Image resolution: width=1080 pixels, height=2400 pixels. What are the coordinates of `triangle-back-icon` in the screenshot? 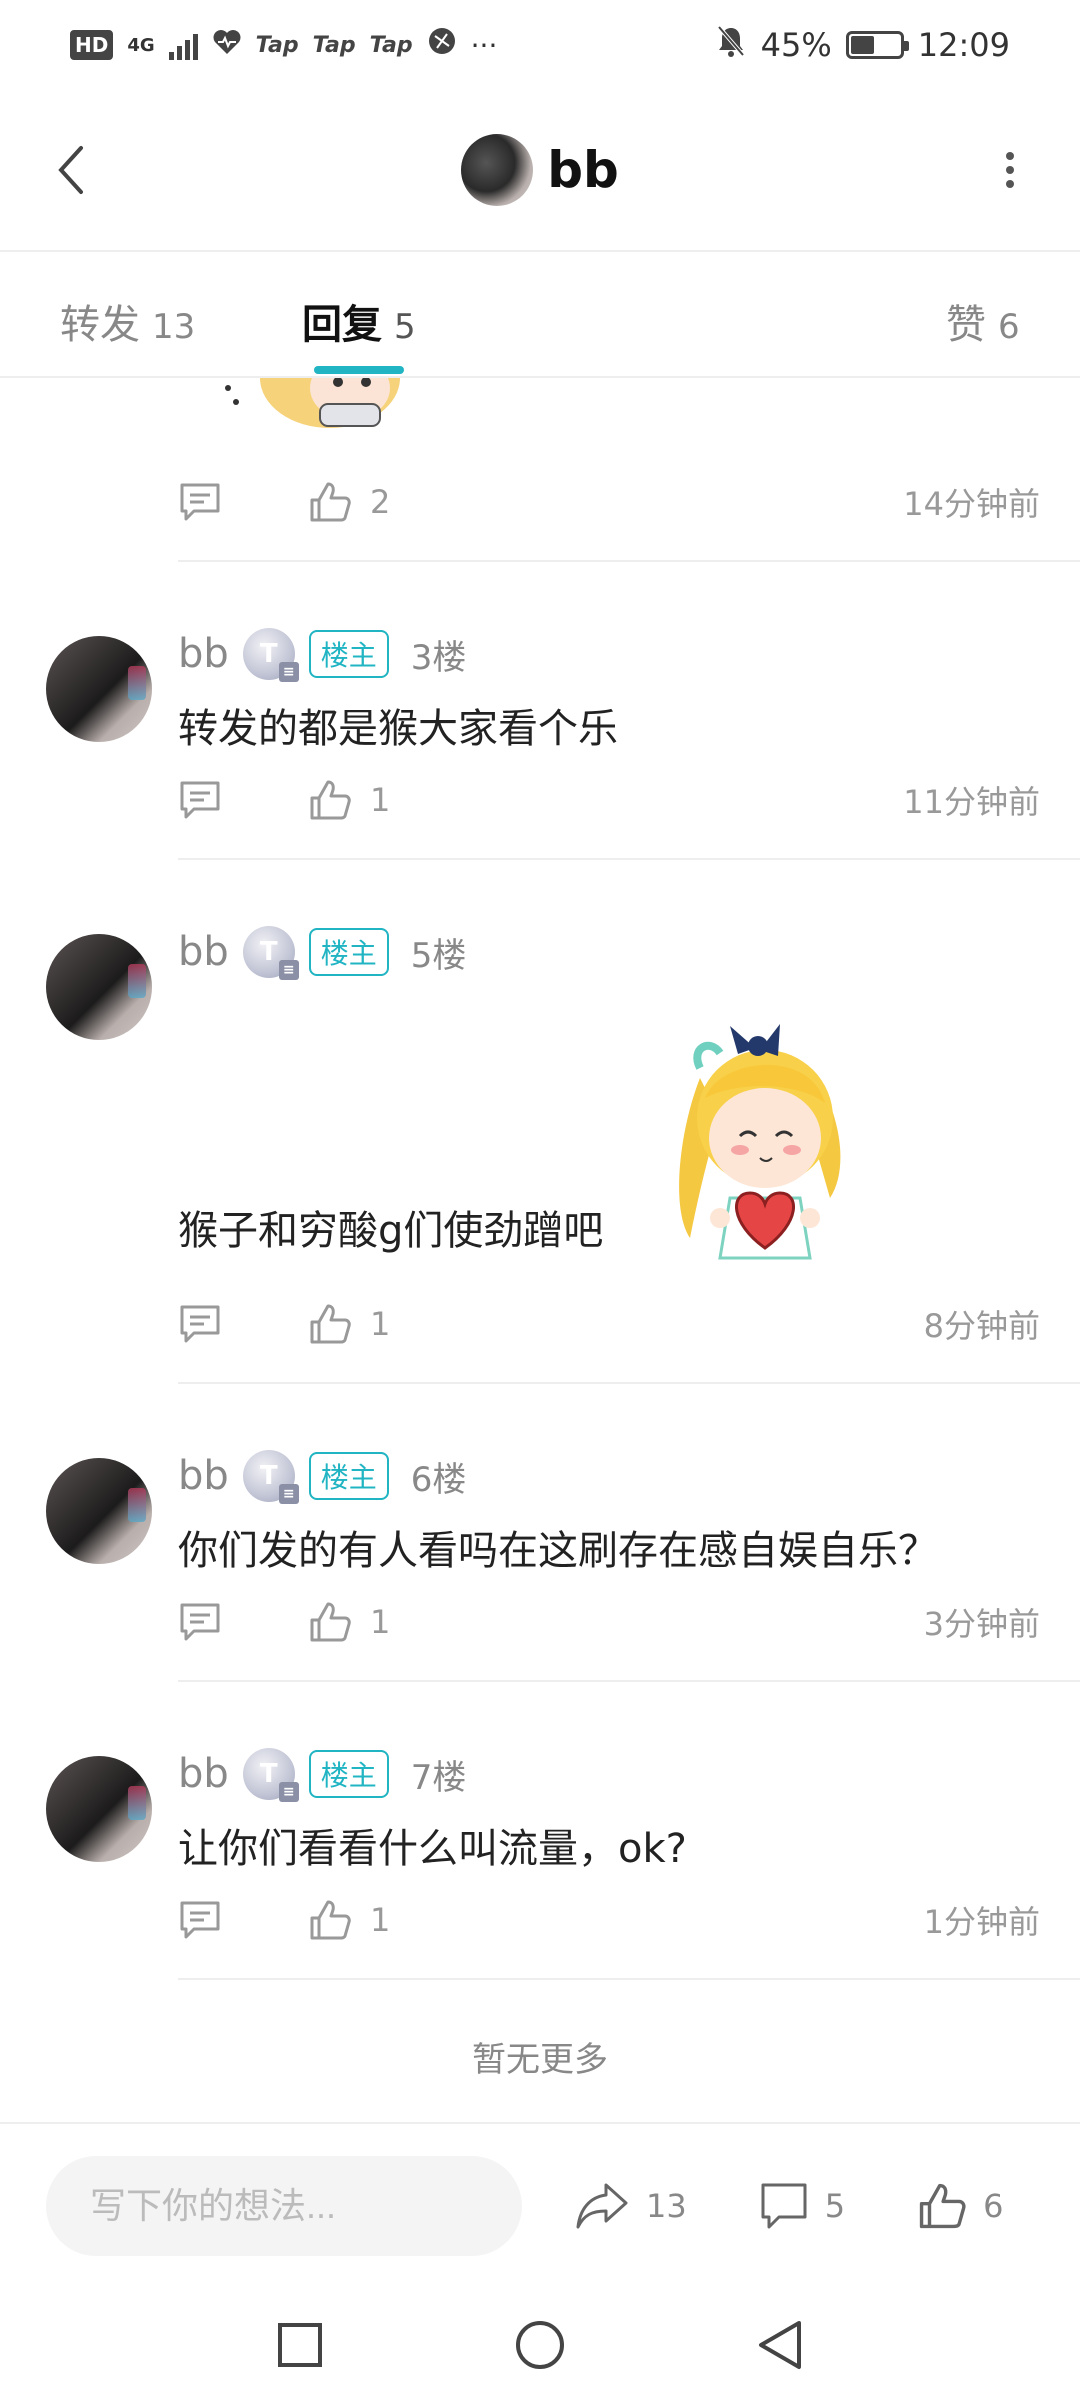 It's located at (780, 2345).